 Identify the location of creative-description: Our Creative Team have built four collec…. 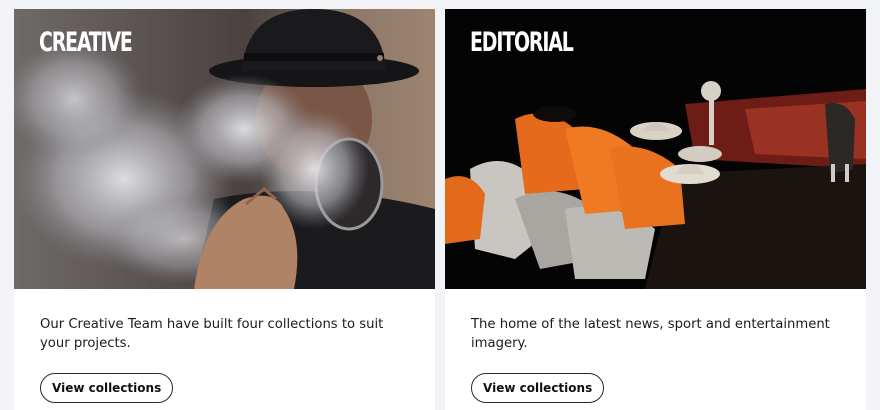
(212, 334).